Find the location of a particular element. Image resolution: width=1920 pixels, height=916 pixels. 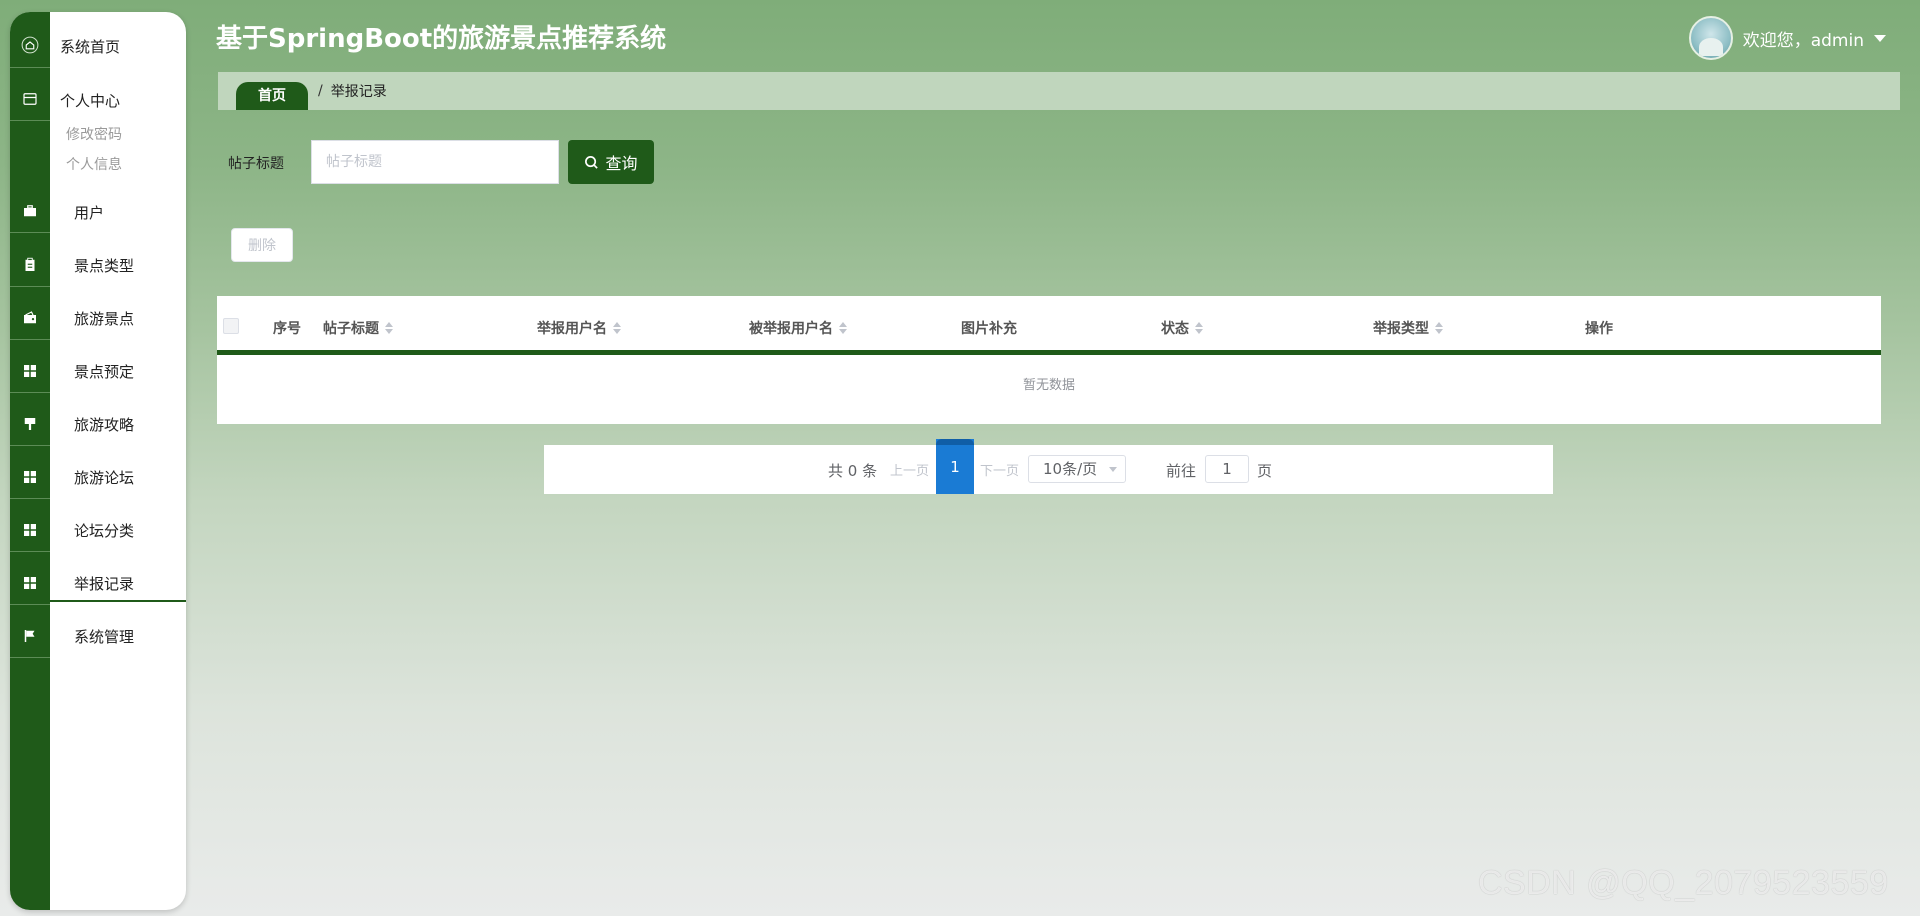

prev-page-button: 上一页 is located at coordinates (909, 469).